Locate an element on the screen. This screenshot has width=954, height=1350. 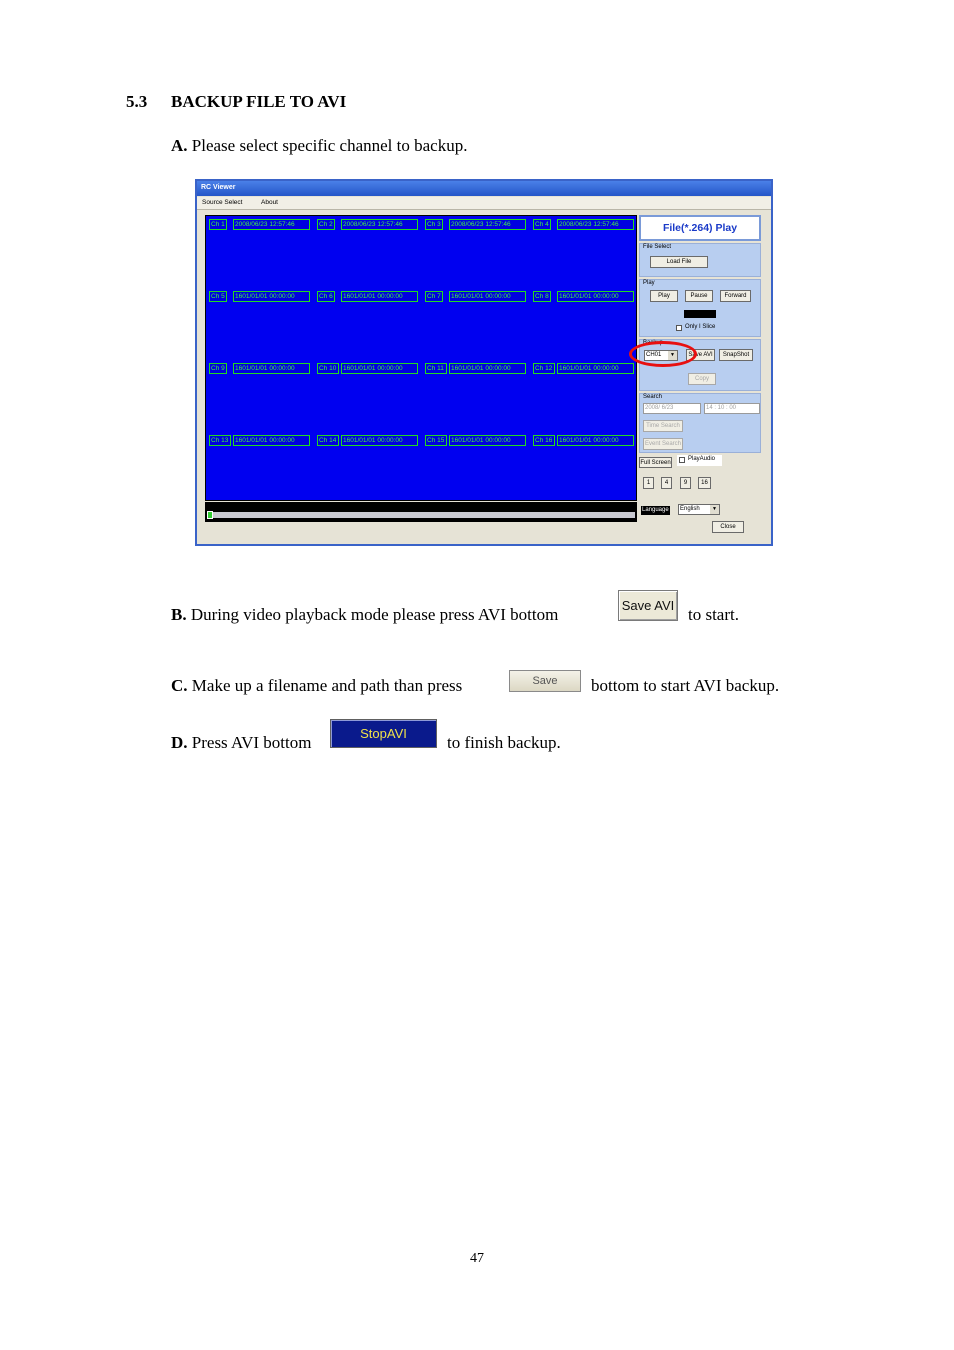
step-b-letter: B. is located at coordinates (179, 614).